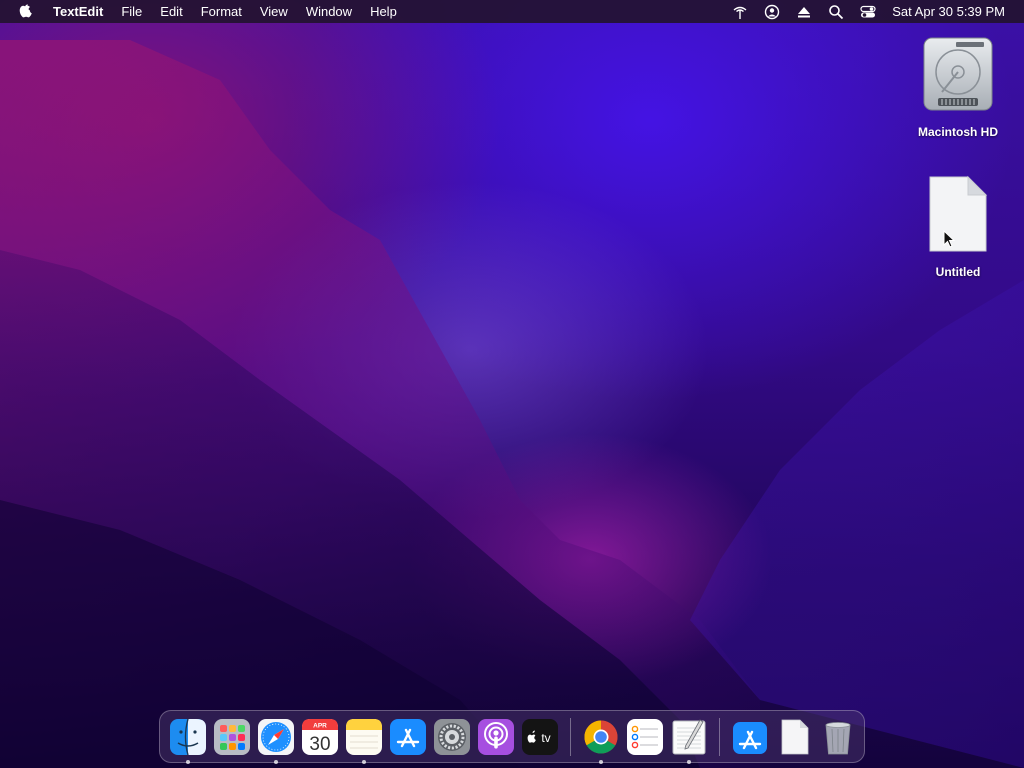 This screenshot has width=1024, height=768. Describe the element at coordinates (329, 11) in the screenshot. I see `menu-window: Window` at that location.